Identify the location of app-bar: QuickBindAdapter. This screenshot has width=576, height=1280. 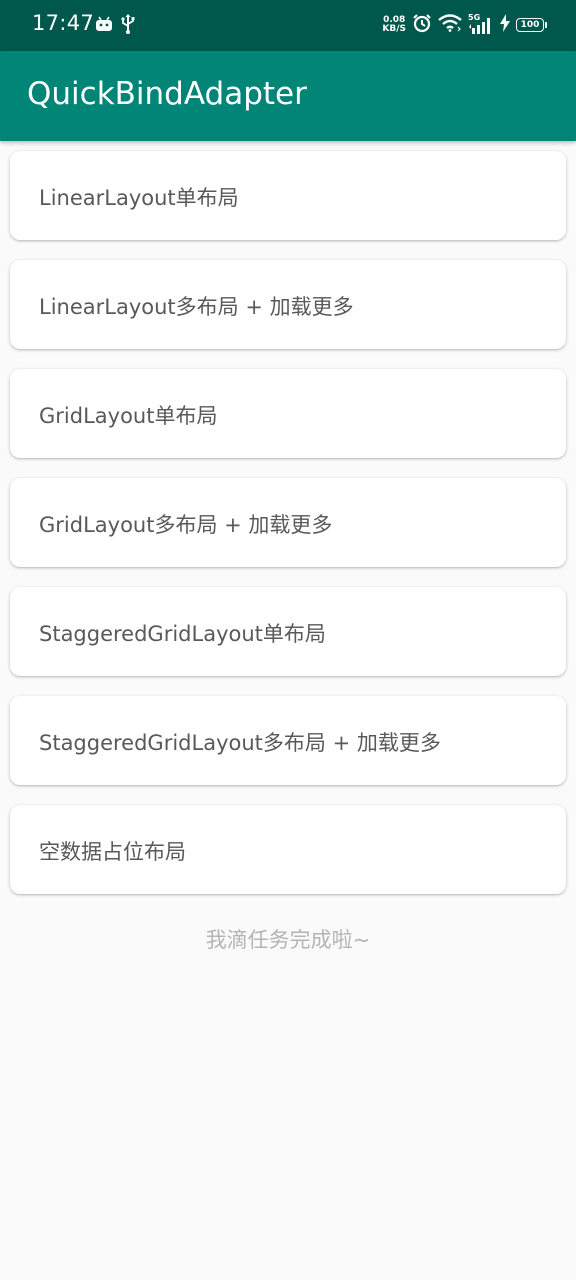
(288, 96).